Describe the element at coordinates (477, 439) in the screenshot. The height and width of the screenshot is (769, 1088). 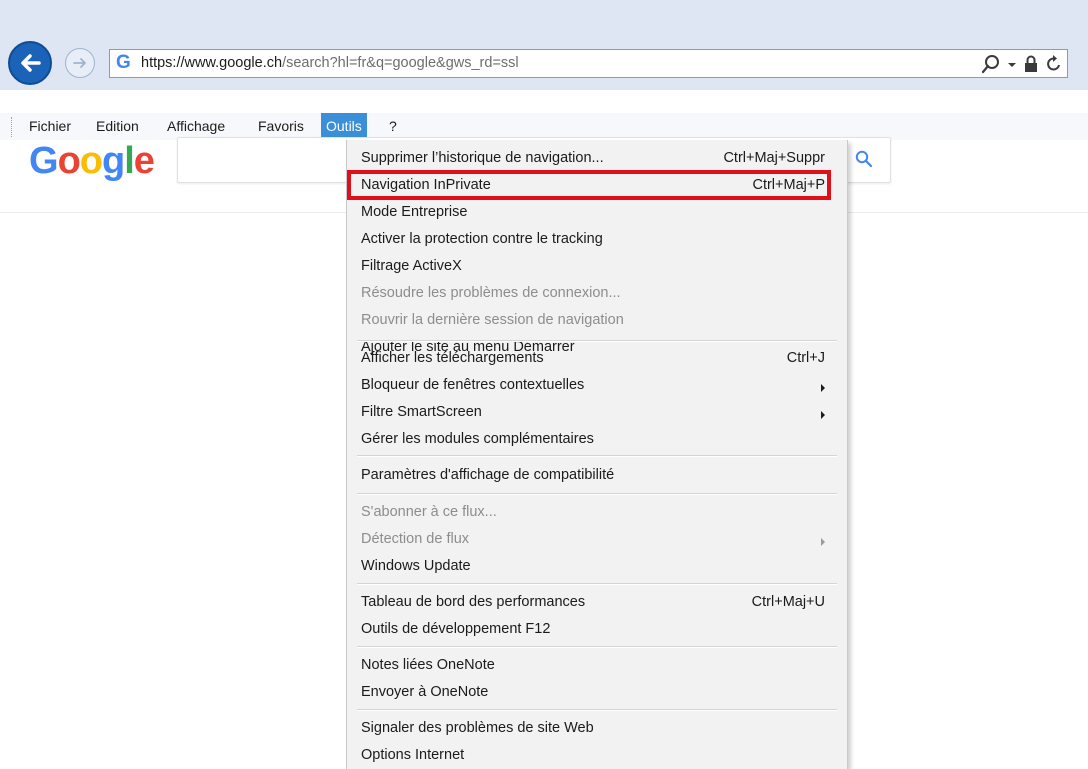
I see `menu-item-label: Gérer les modules complémentaires` at that location.